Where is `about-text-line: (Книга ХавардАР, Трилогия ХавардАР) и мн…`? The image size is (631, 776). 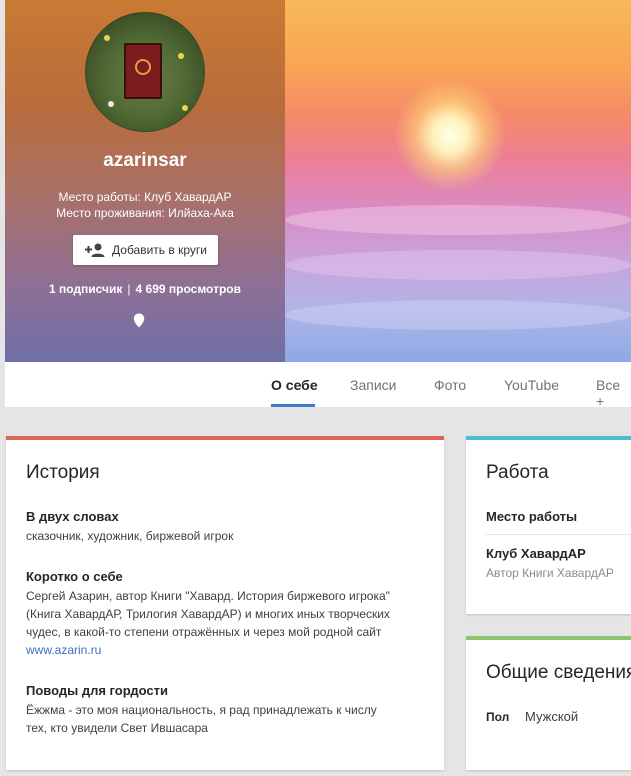
about-text-line: (Книга ХавардАР, Трилогия ХавардАР) и мн… is located at coordinates (208, 614).